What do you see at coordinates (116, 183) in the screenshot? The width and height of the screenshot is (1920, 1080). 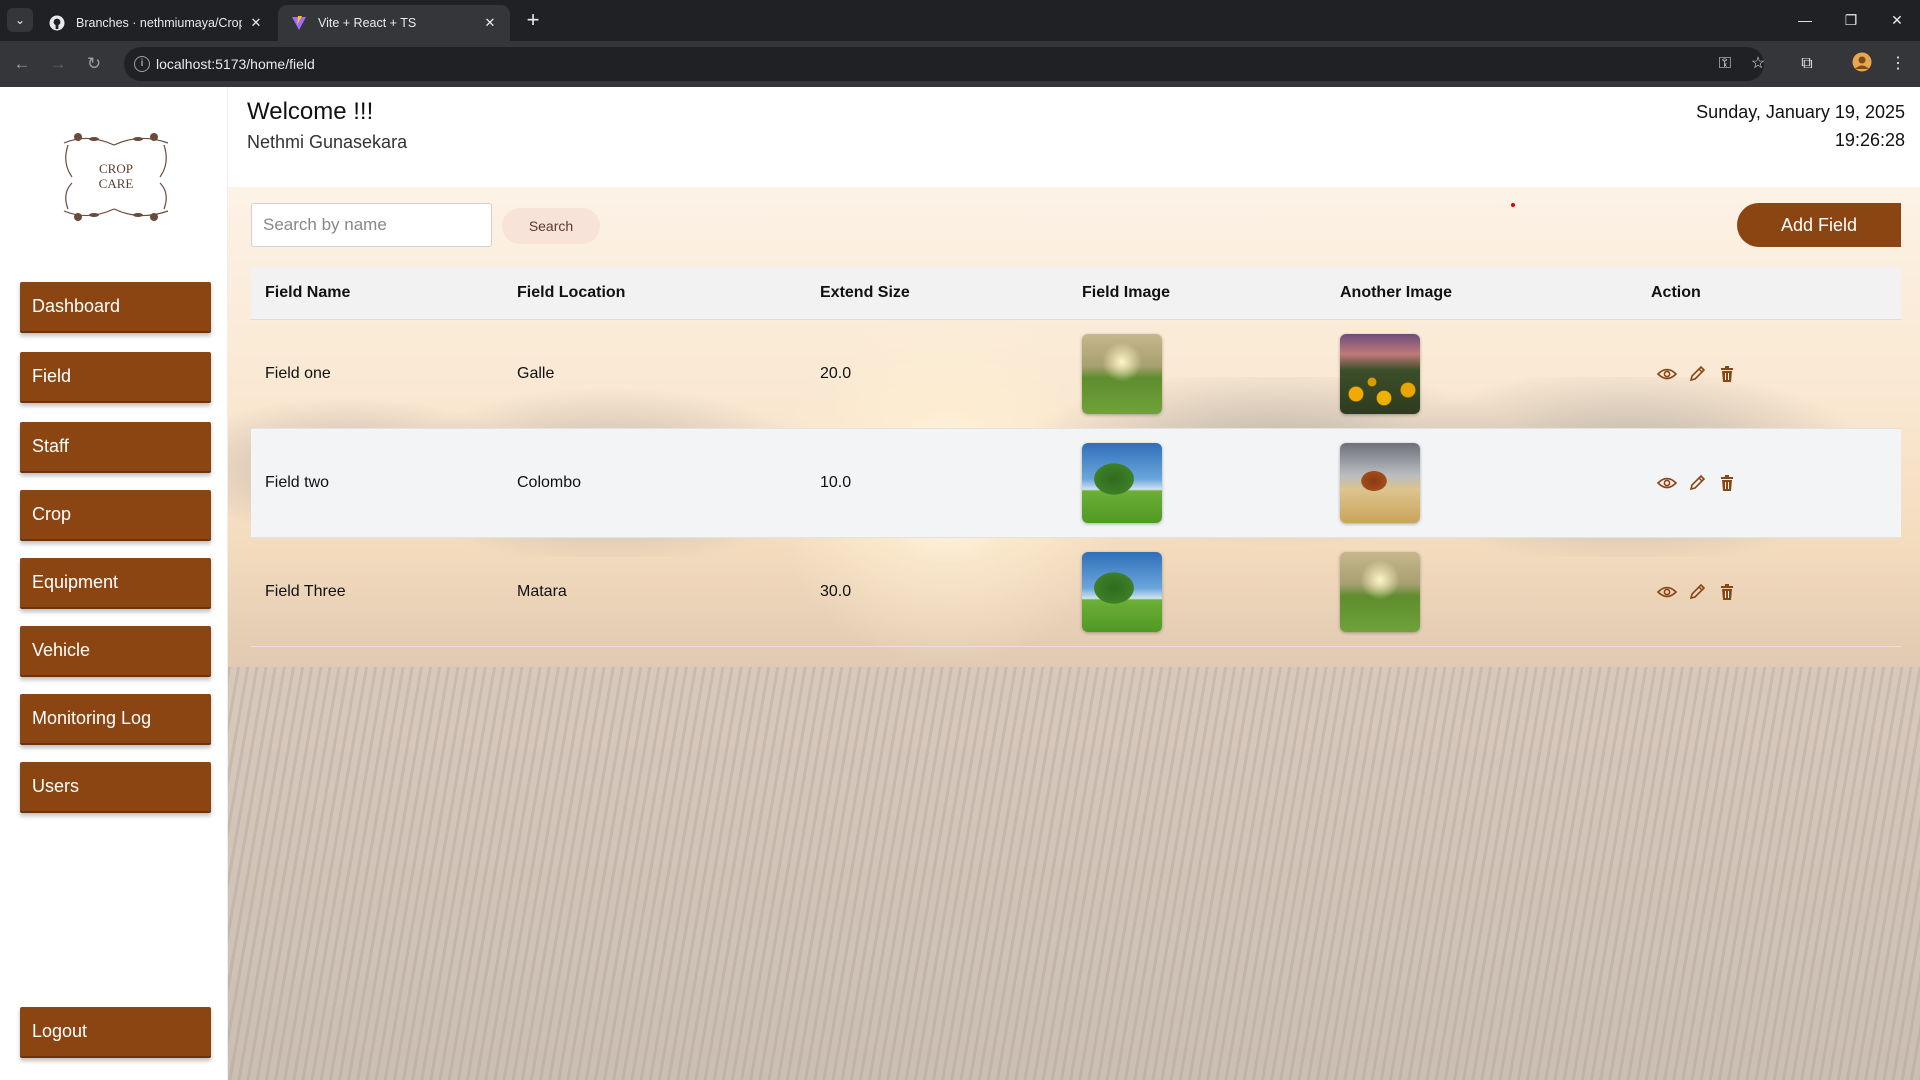 I see `svg-text: CARE` at bounding box center [116, 183].